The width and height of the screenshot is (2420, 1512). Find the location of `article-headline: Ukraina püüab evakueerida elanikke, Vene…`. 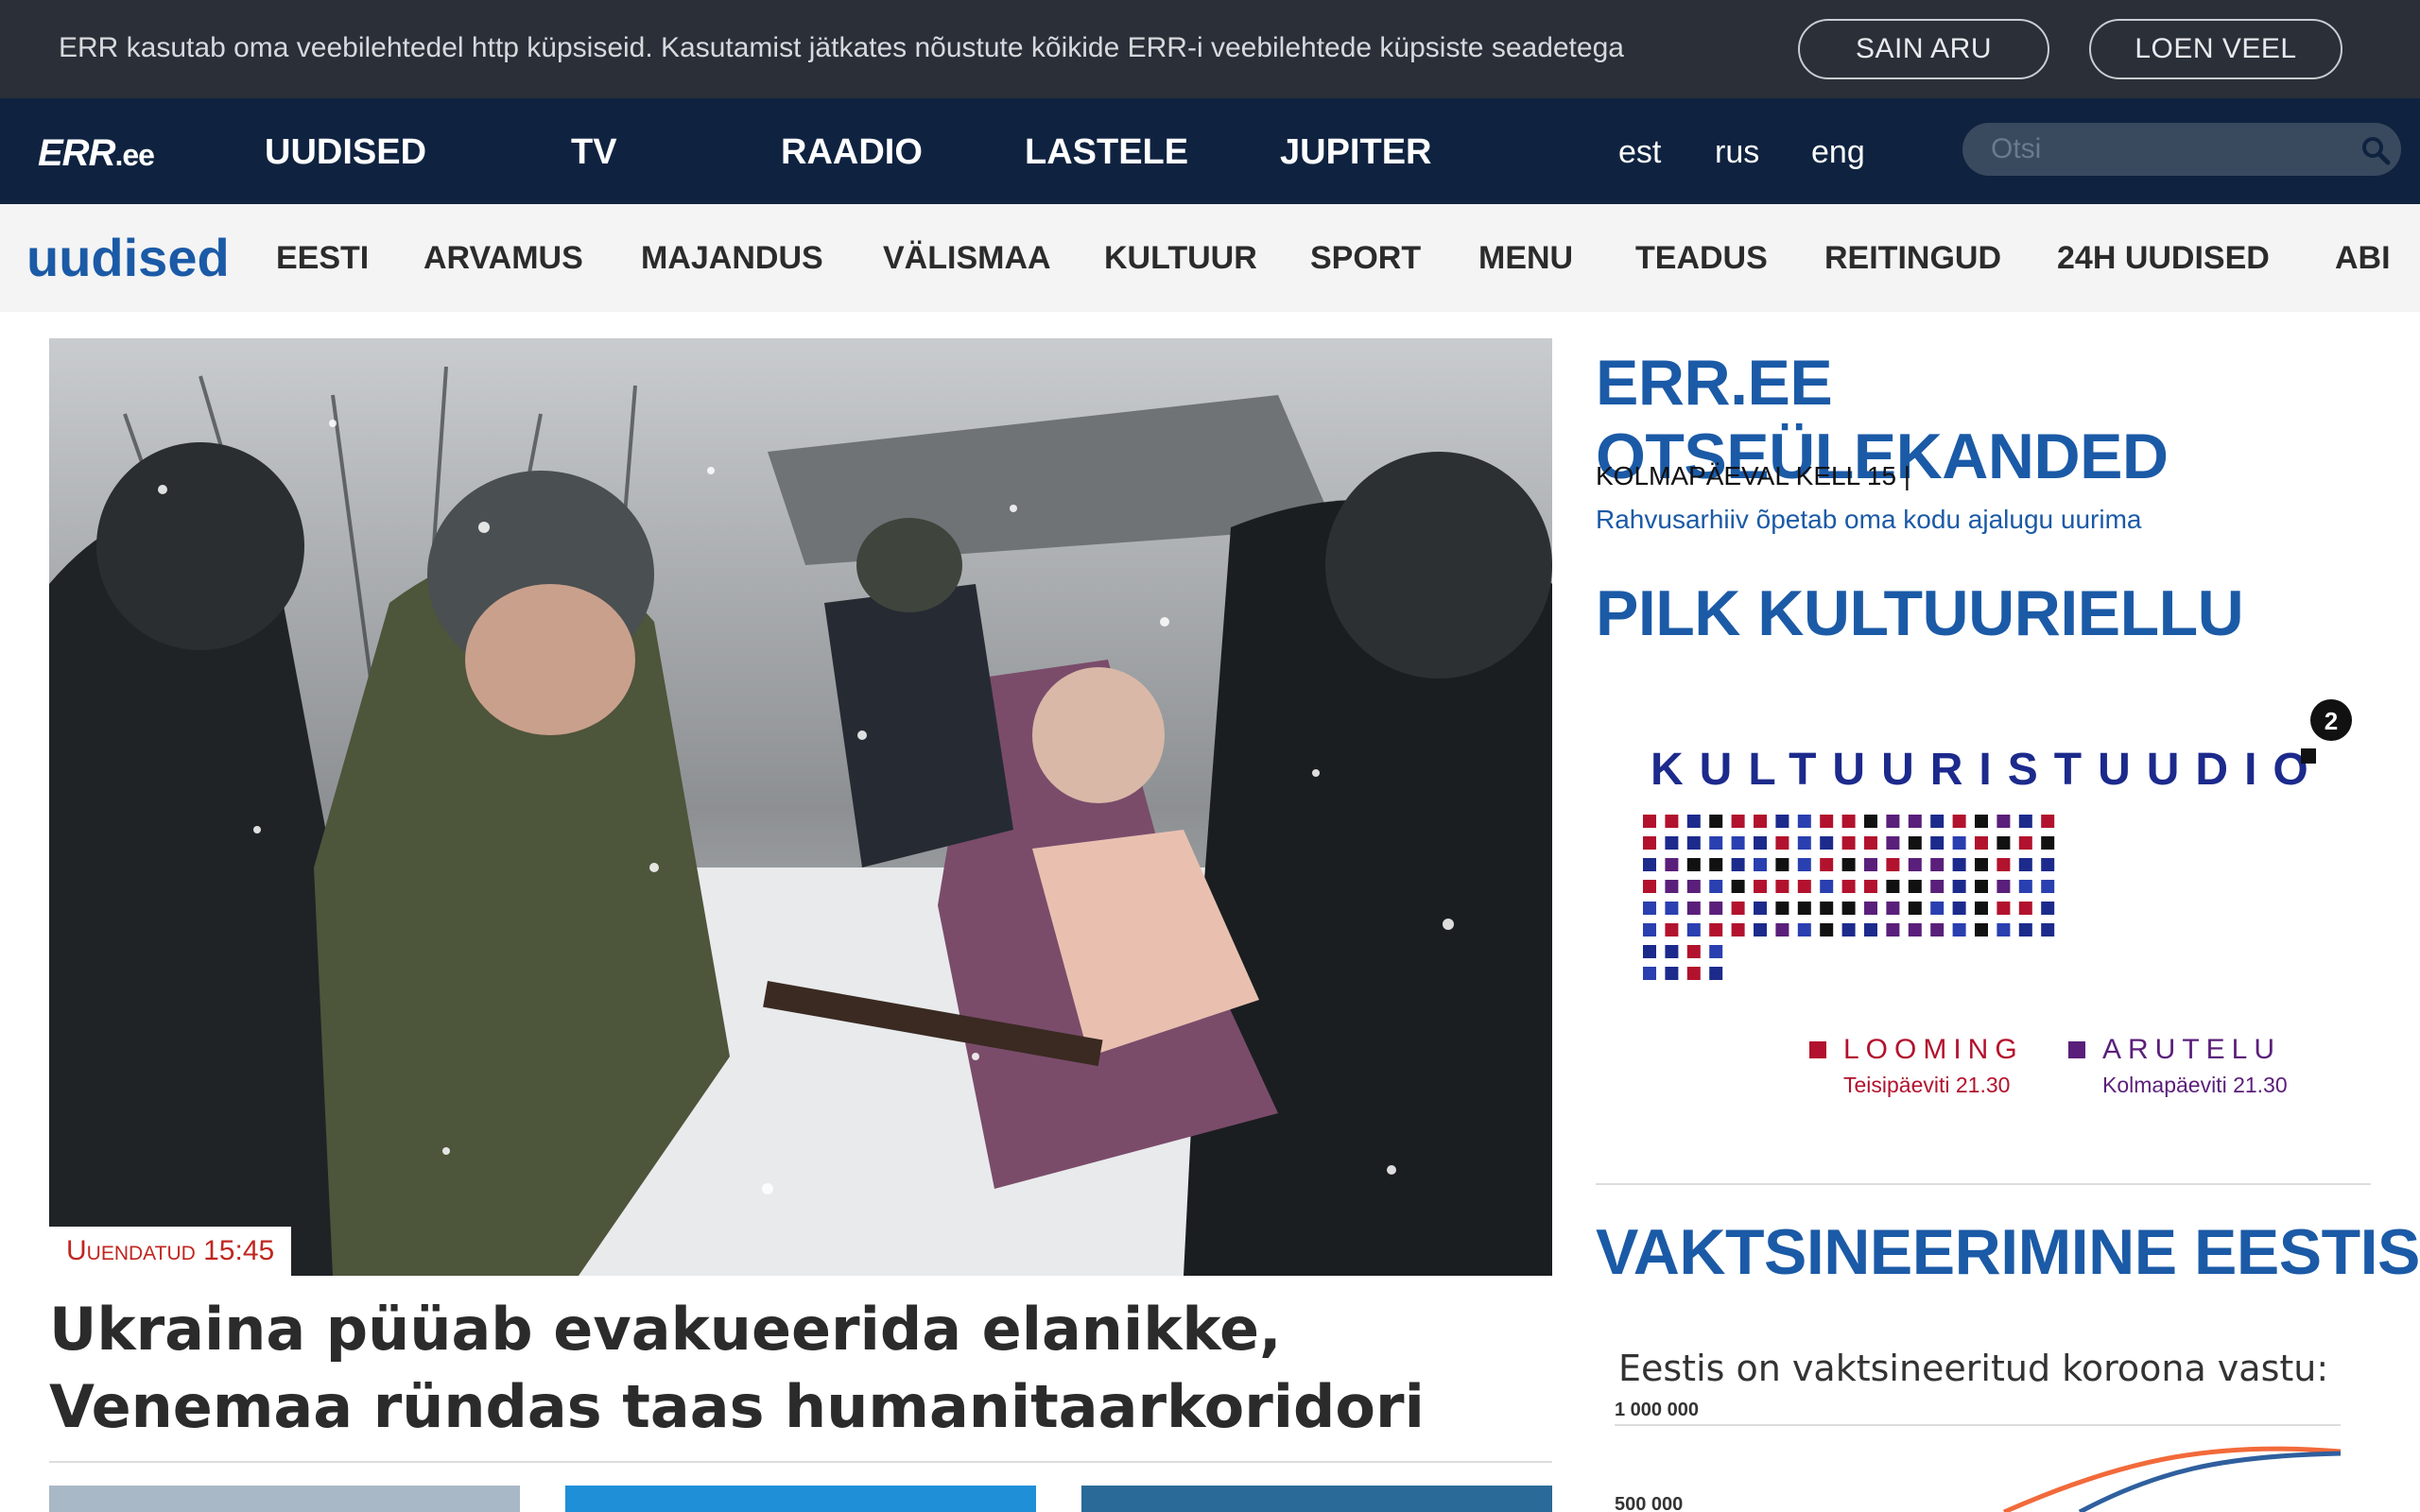

article-headline: Ukraina püüab evakueerida elanikke, Vene… is located at coordinates (786, 1368).